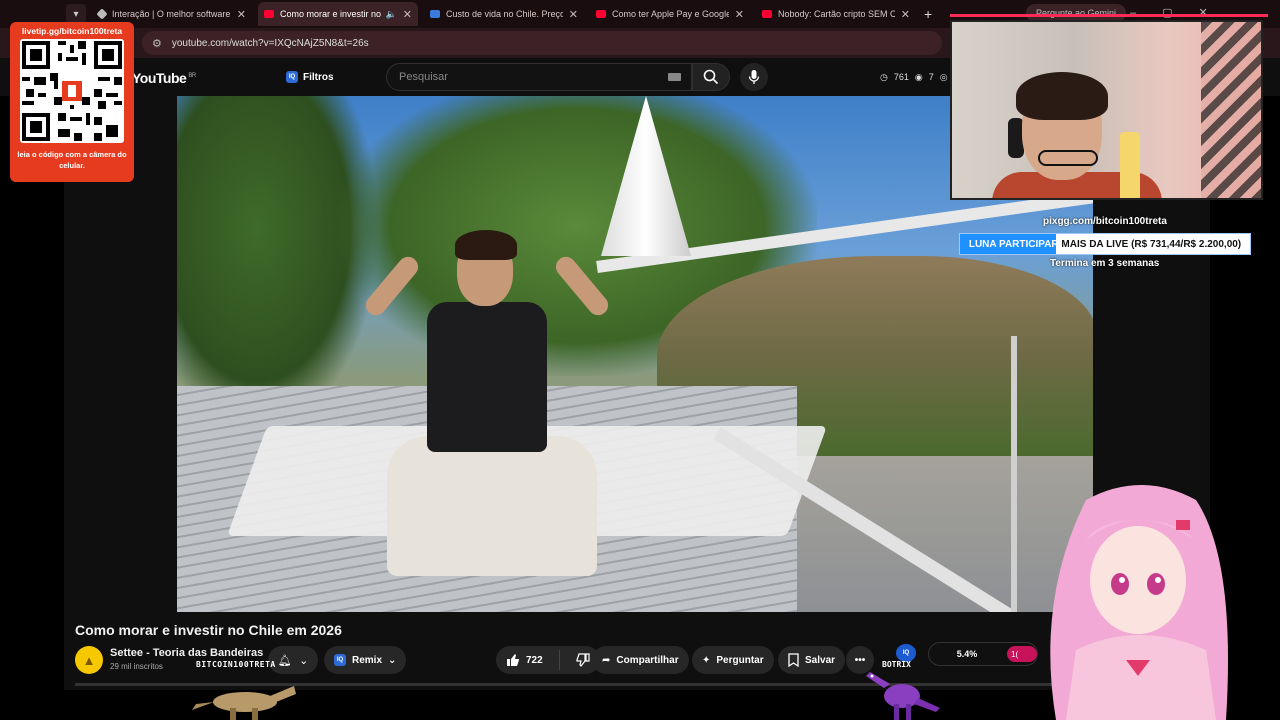 The height and width of the screenshot is (720, 1280). What do you see at coordinates (236, 664) in the screenshot?
I see `bitcoin-tag: BITCOIN100TRETA` at bounding box center [236, 664].